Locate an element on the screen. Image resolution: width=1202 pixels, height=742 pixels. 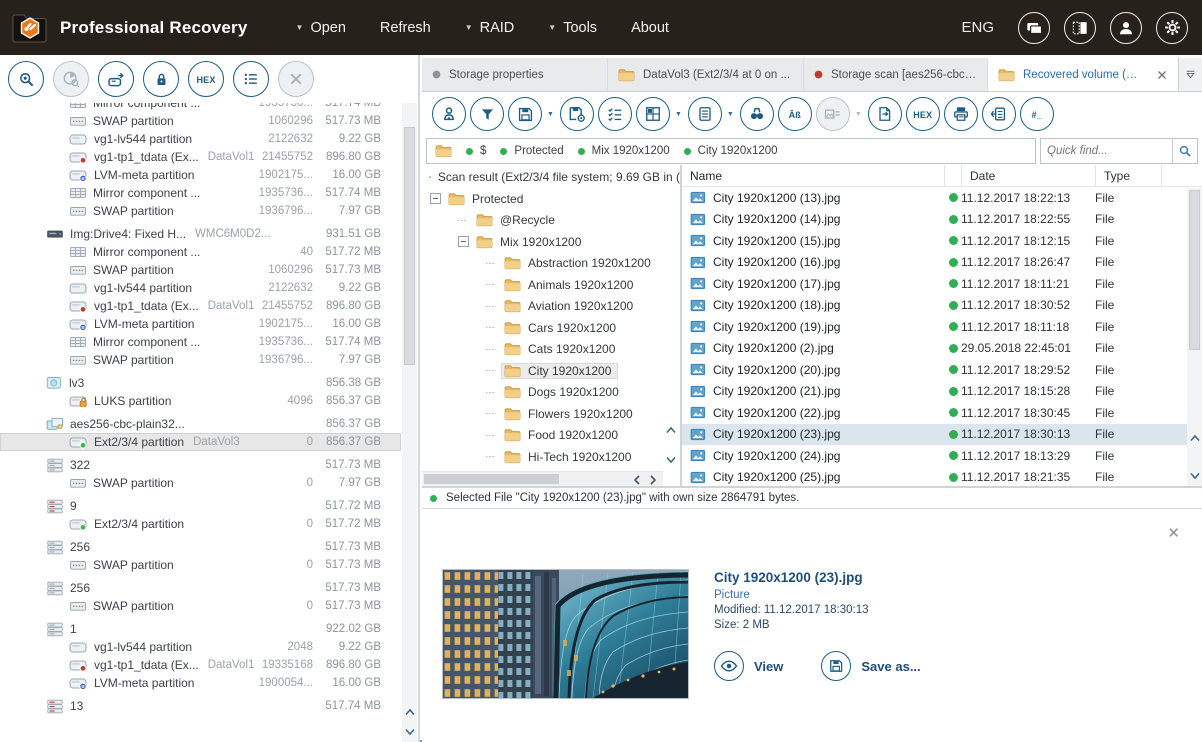
quick-find-search-button is located at coordinates (1184, 151).